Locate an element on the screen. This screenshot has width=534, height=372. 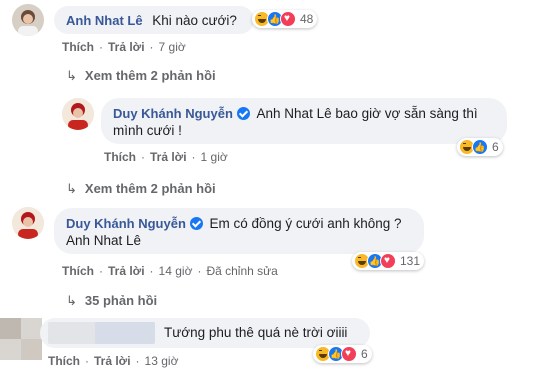
view-more-replies: ↳ 35 phản hồi is located at coordinates (111, 301).